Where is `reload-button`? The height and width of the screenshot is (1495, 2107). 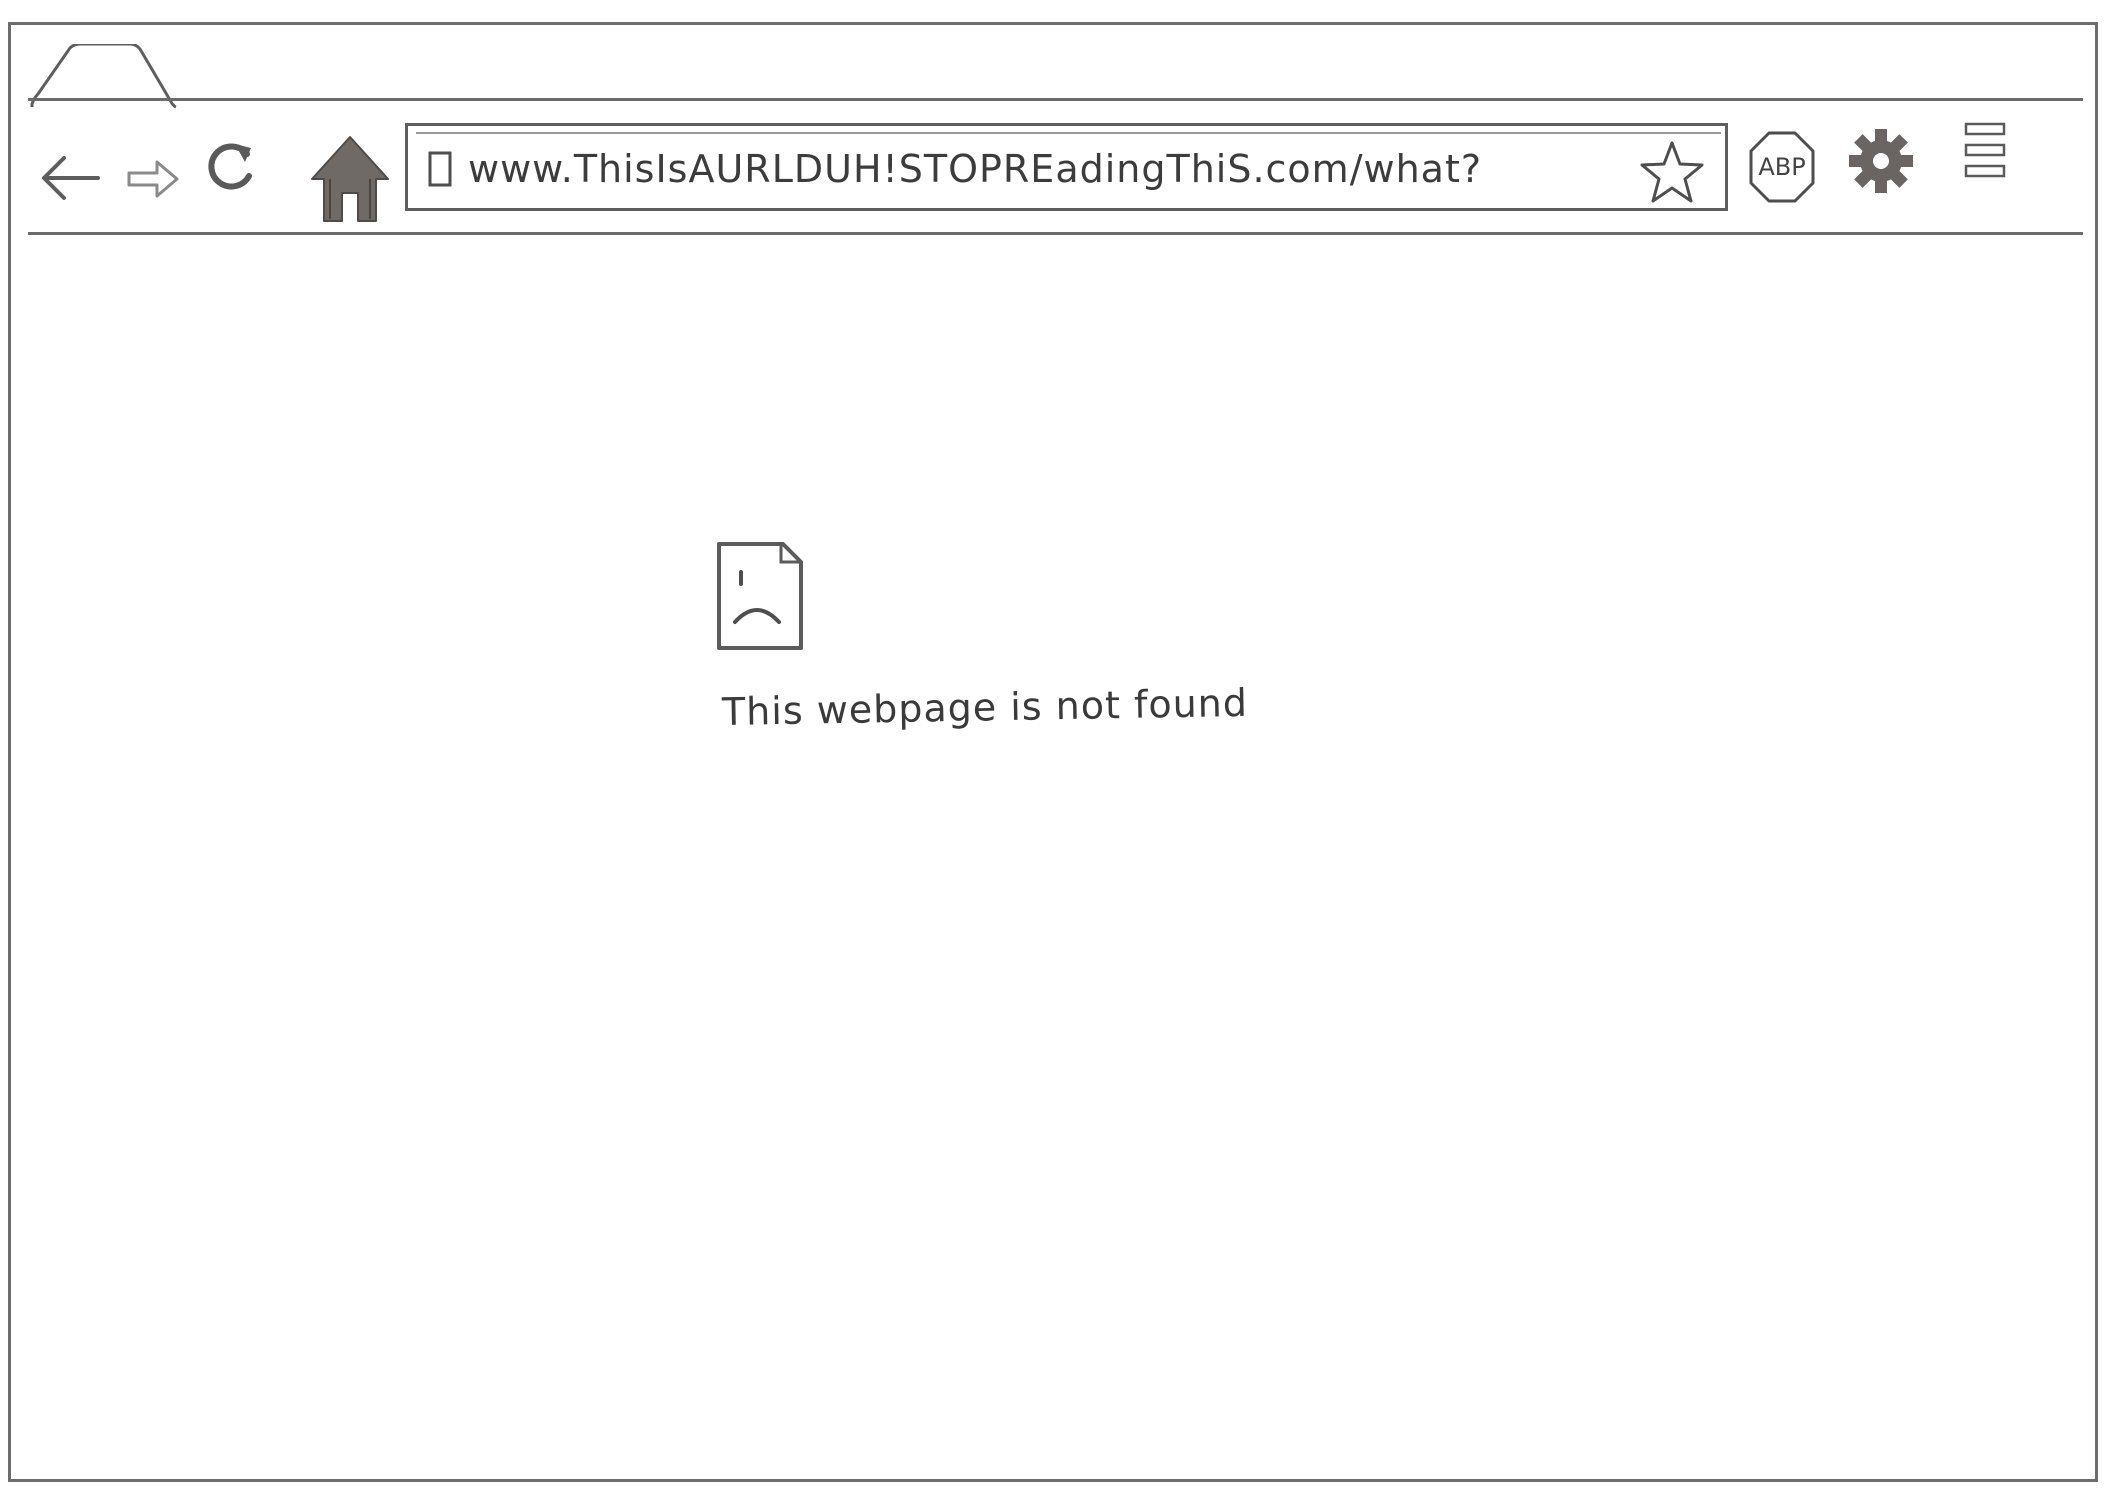 reload-button is located at coordinates (231, 167).